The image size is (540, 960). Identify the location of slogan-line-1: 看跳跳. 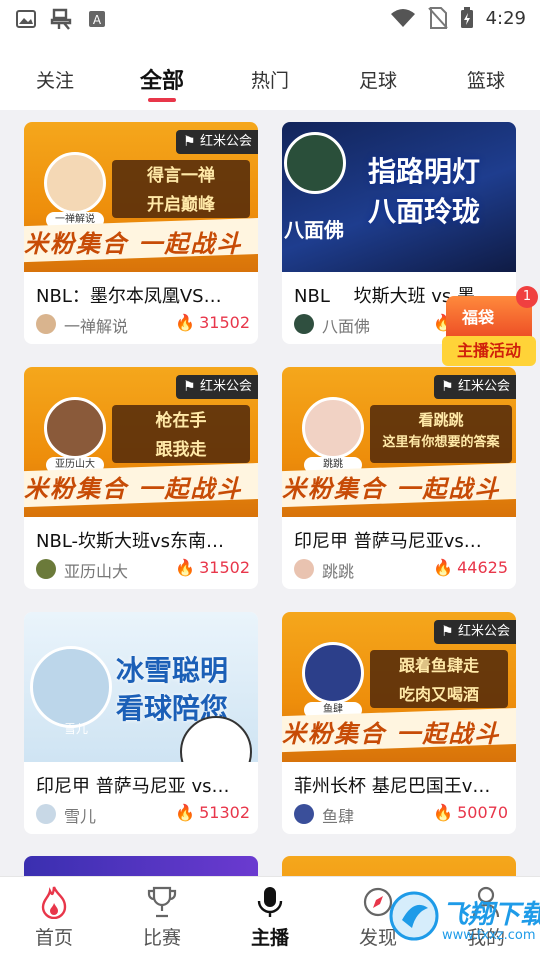
(441, 420).